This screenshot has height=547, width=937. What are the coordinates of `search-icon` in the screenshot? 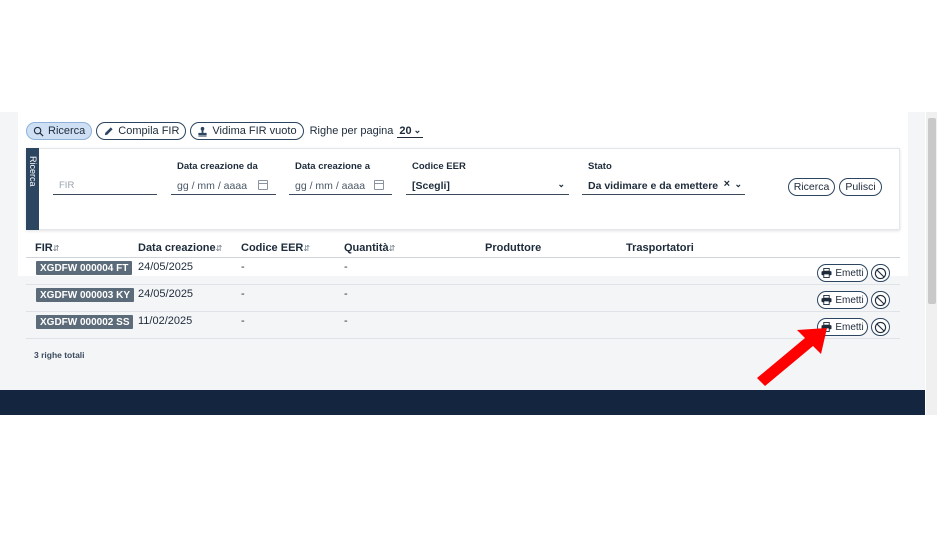 It's located at (38, 131).